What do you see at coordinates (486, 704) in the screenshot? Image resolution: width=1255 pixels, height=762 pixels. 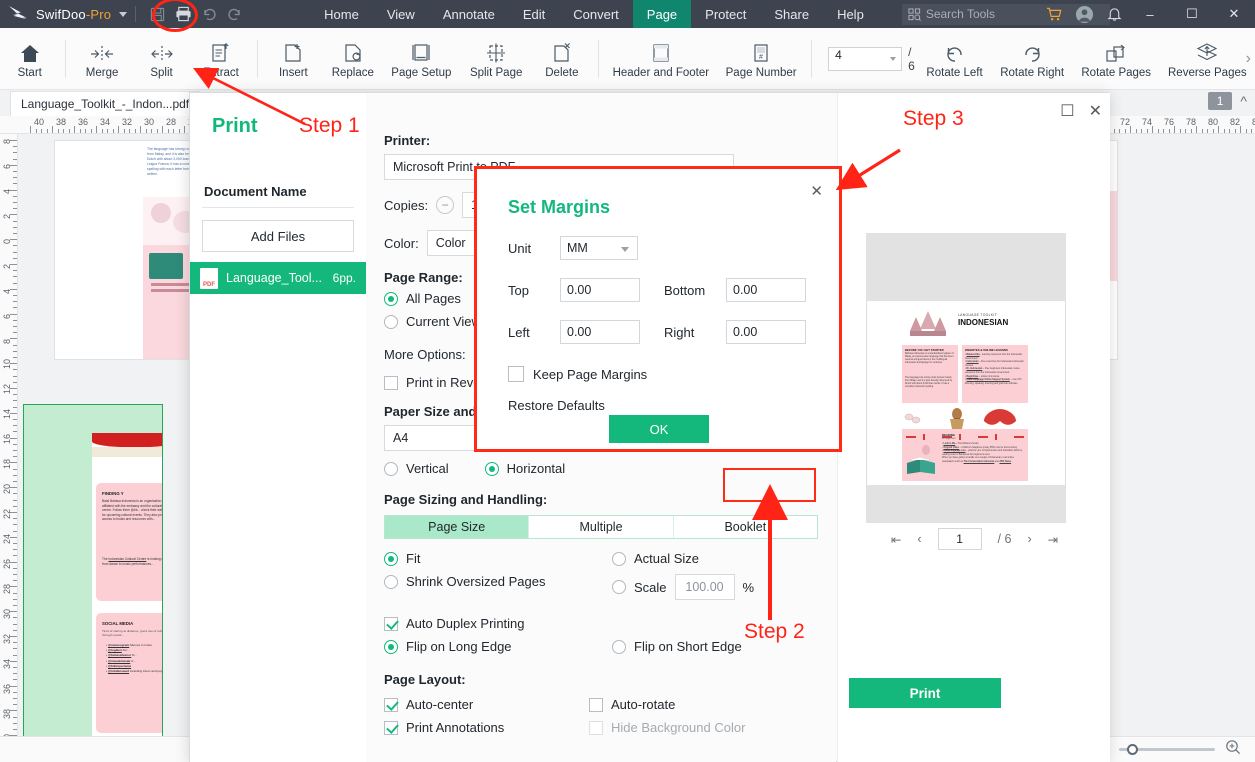 I see `auto-center-row: Auto-center` at bounding box center [486, 704].